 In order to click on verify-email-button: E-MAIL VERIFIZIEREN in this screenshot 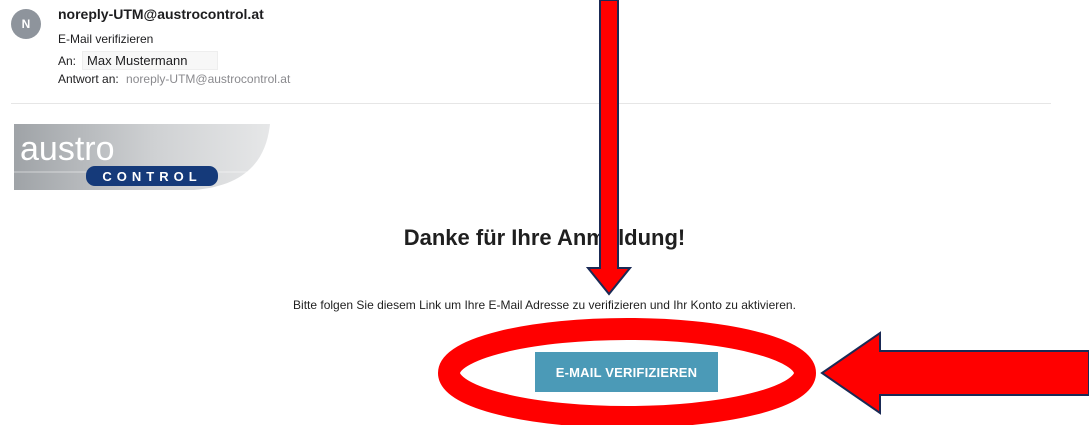, I will do `click(626, 372)`.